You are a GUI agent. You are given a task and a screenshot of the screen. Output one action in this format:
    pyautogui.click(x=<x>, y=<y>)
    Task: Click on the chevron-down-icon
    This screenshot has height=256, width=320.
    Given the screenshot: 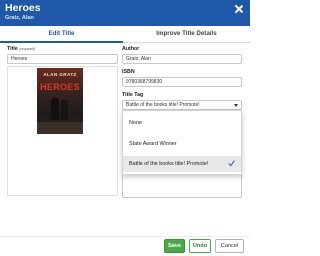 What is the action you would take?
    pyautogui.click(x=236, y=105)
    